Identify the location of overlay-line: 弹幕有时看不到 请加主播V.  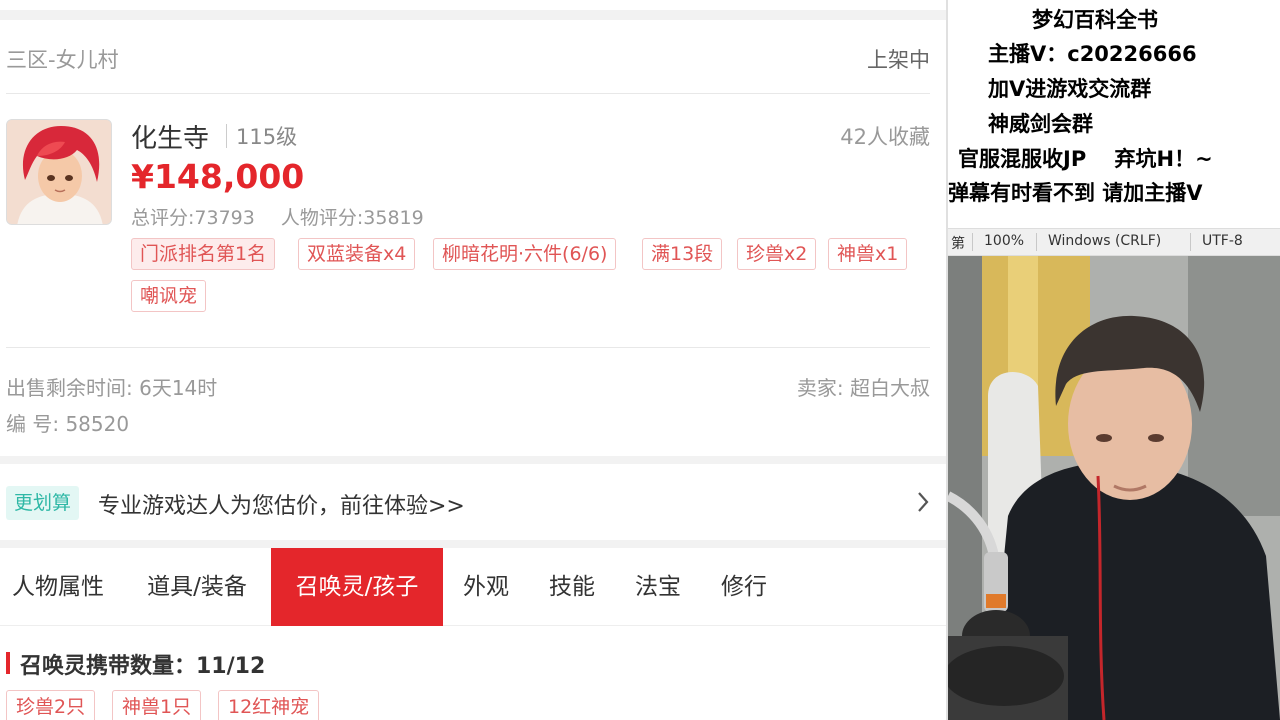
(1075, 193).